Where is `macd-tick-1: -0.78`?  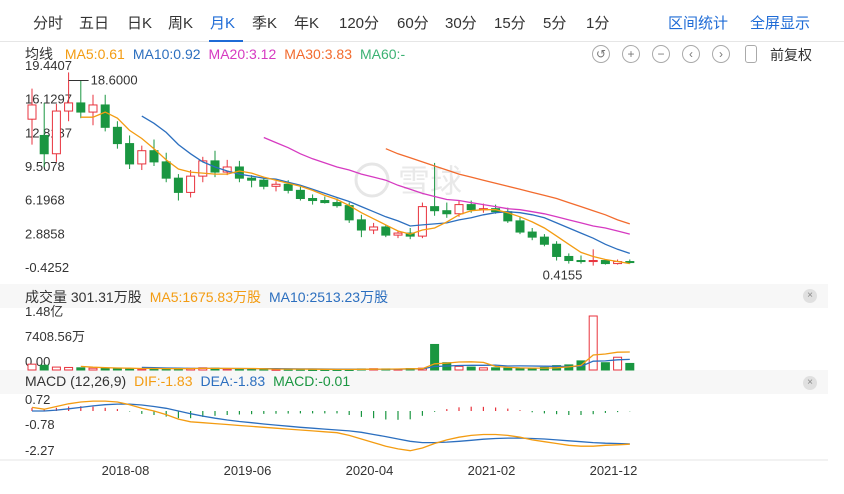
macd-tick-1: -0.78 is located at coordinates (40, 424).